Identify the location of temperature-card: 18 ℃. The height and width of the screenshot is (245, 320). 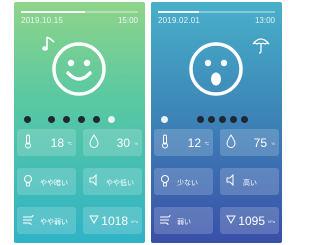
(46, 142).